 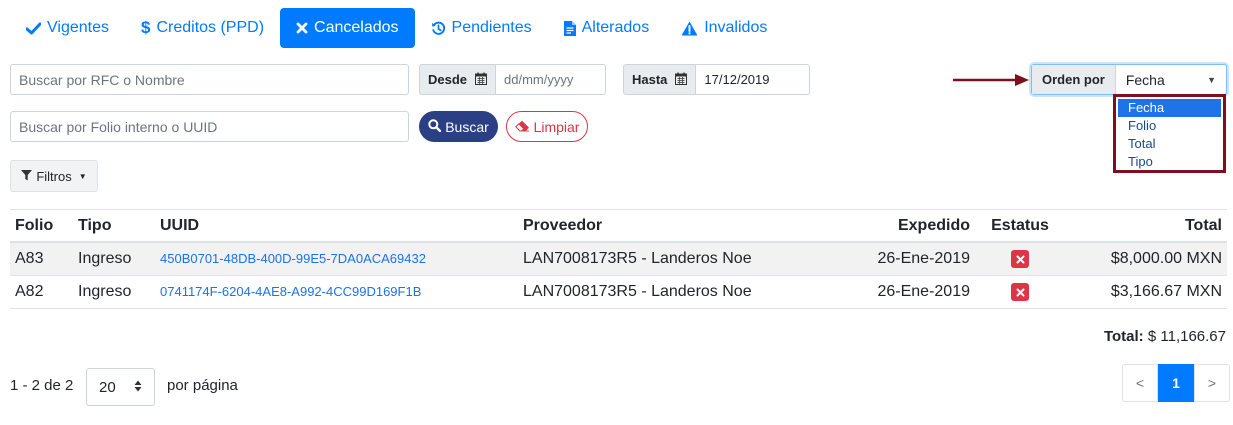 What do you see at coordinates (41, 226) in the screenshot?
I see `header-folio: Folio` at bounding box center [41, 226].